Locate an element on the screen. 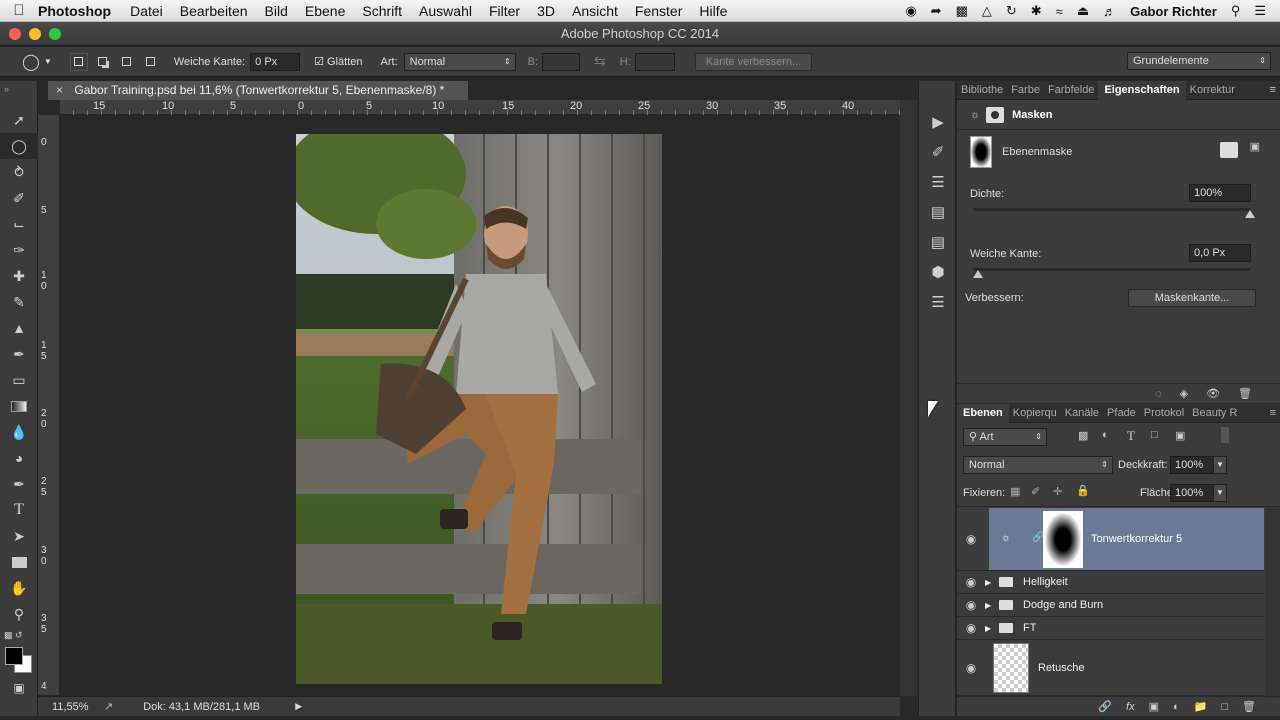 The image size is (1280, 720). close-document-icon: × is located at coordinates (59, 90).